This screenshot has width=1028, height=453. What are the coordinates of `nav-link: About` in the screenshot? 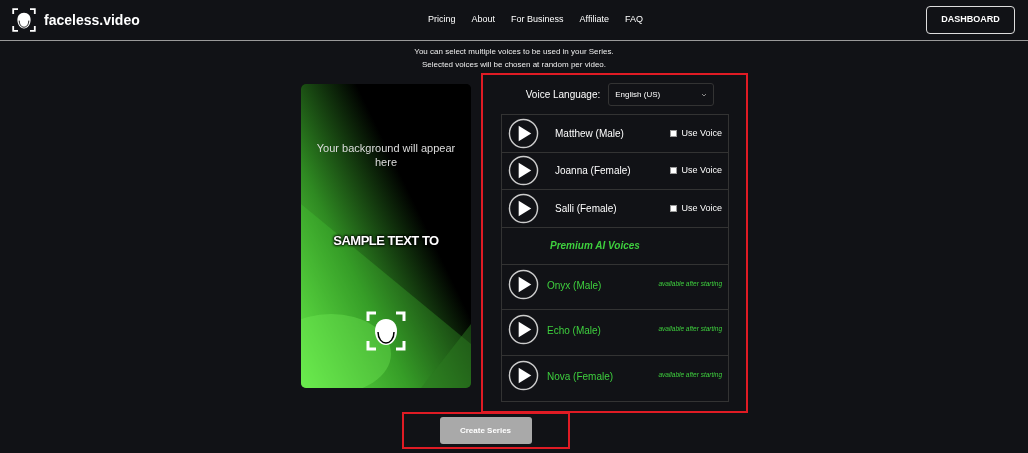 It's located at (483, 20).